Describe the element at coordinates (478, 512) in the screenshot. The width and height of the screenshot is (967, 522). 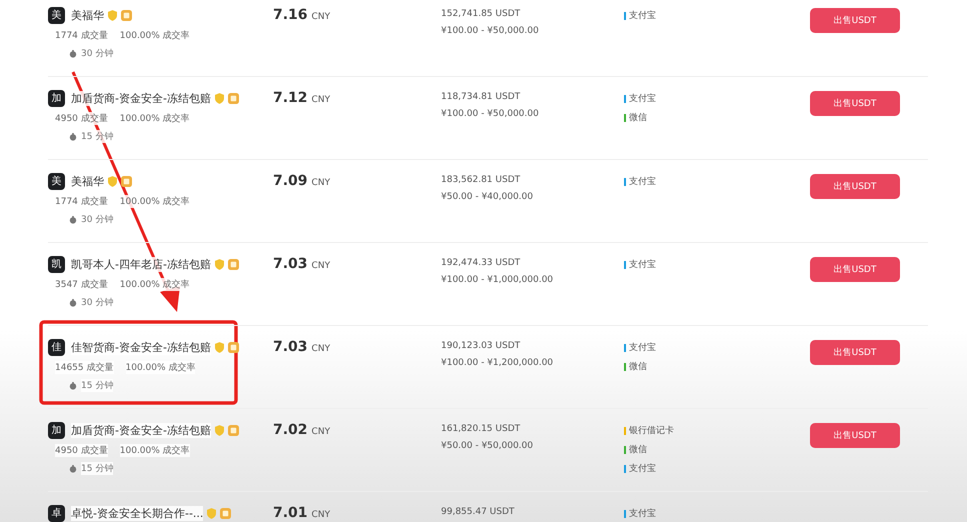
I see `available-amount: 99,855.47 USDT` at that location.